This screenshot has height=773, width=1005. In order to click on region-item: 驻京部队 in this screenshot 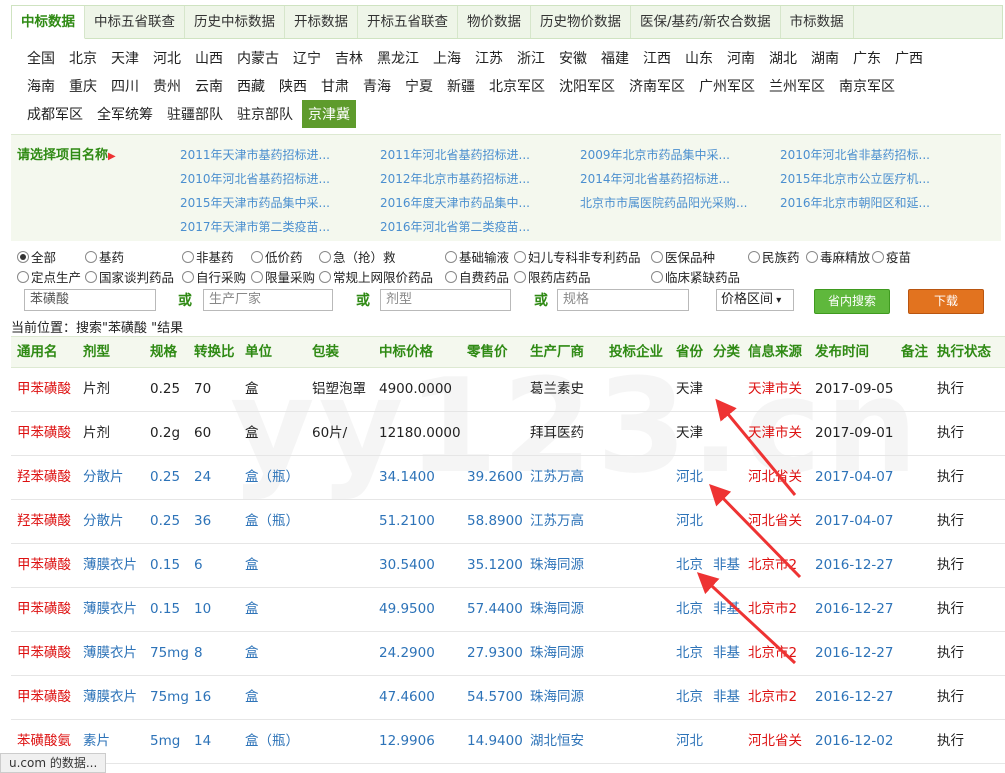, I will do `click(265, 114)`.